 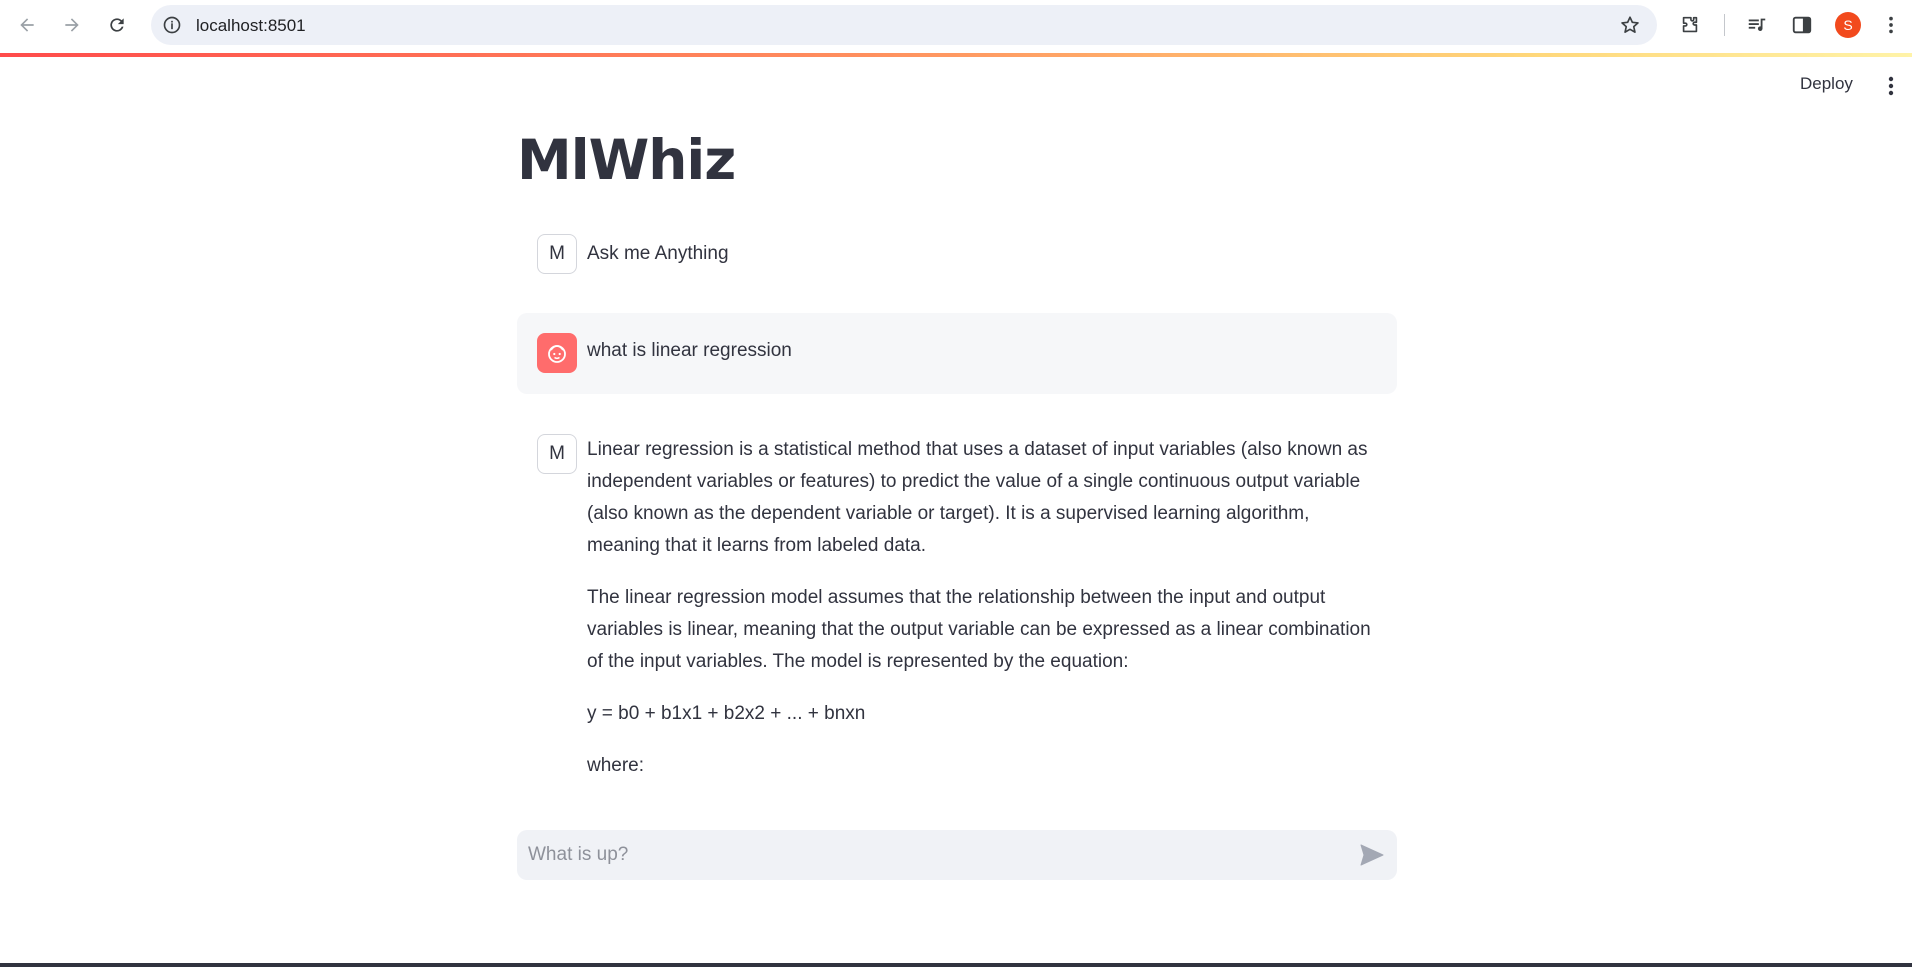 What do you see at coordinates (1891, 86) in the screenshot?
I see `app-menu-icon` at bounding box center [1891, 86].